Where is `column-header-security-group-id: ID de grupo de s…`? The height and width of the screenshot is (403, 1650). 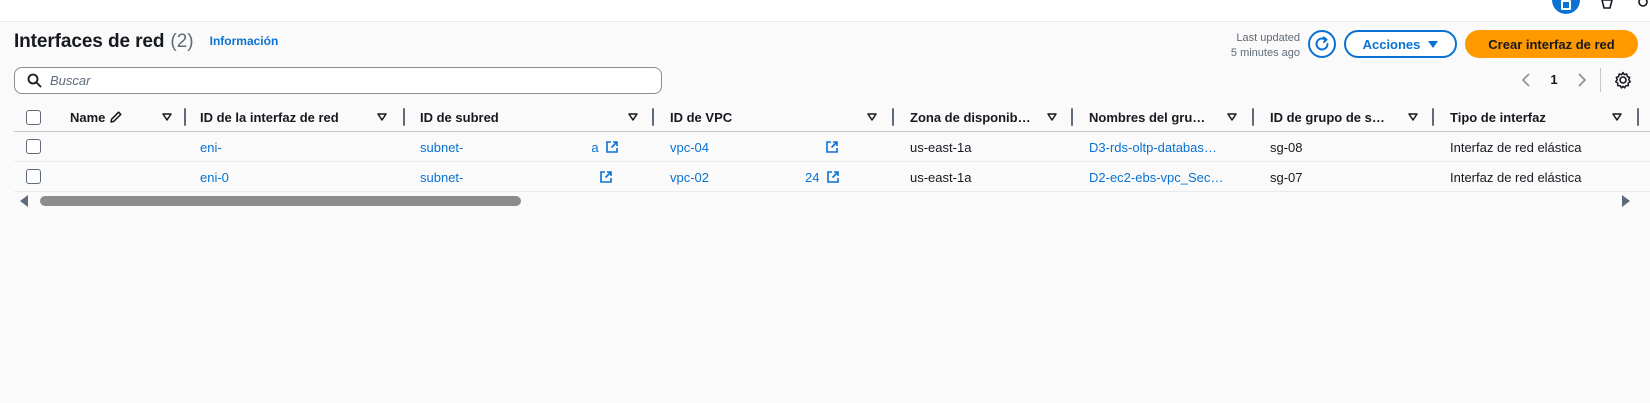 column-header-security-group-id: ID de grupo de s… is located at coordinates (1336, 117).